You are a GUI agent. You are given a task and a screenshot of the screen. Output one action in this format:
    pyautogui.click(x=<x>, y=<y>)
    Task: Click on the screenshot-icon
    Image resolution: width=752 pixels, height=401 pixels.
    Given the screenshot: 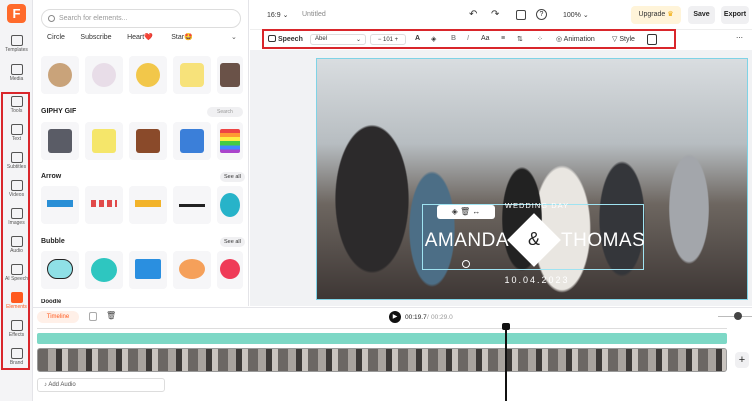 What is the action you would take?
    pyautogui.click(x=521, y=15)
    